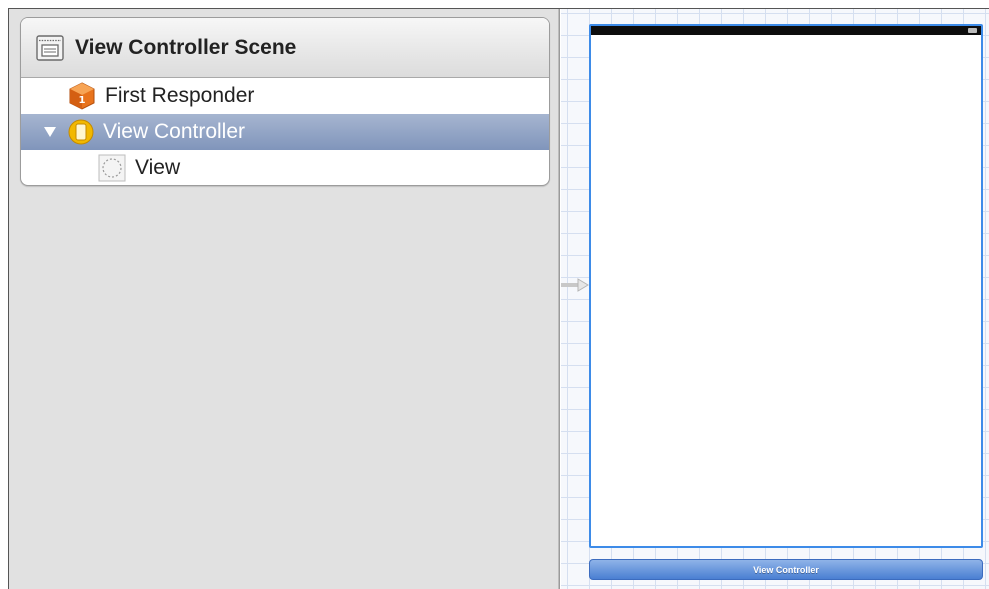  I want to click on outline-item-view: View, so click(285, 167).